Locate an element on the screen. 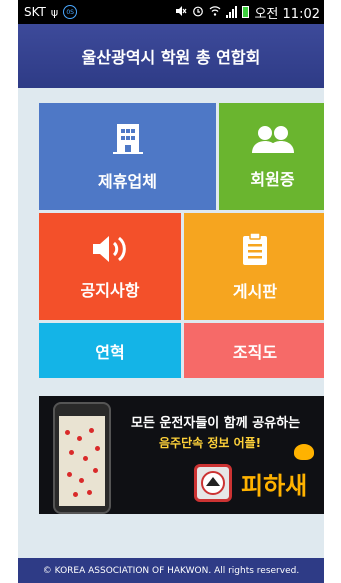  banner-subline: 음주단속 정보 어플! is located at coordinates (210, 443).